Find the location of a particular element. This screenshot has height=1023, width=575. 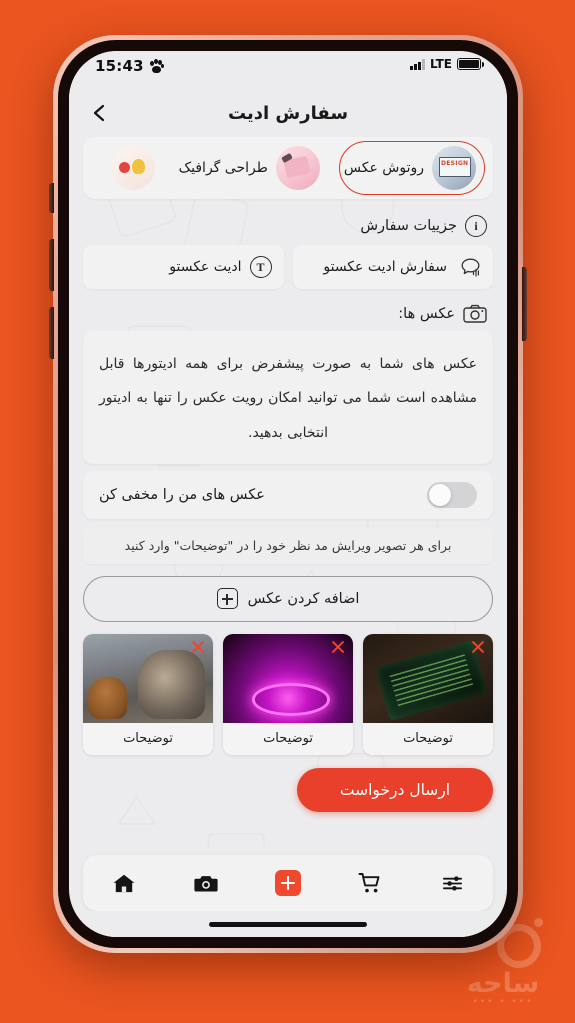

watermark-text: ساحه is located at coordinates (503, 983).